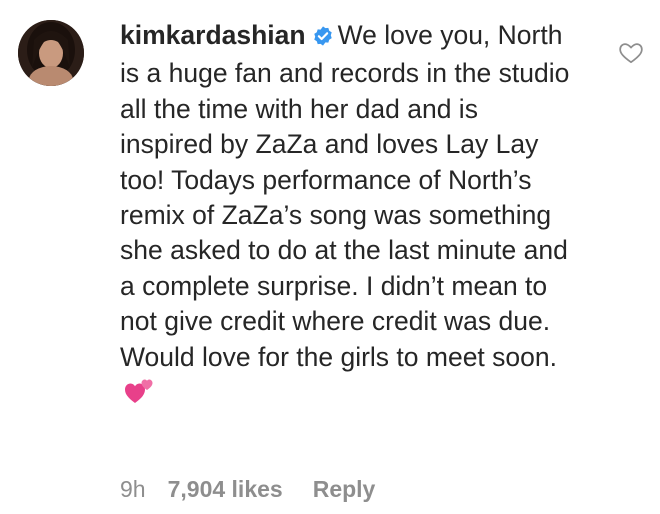 Image resolution: width=660 pixels, height=514 pixels. I want to click on avatar-photo, so click(51, 53).